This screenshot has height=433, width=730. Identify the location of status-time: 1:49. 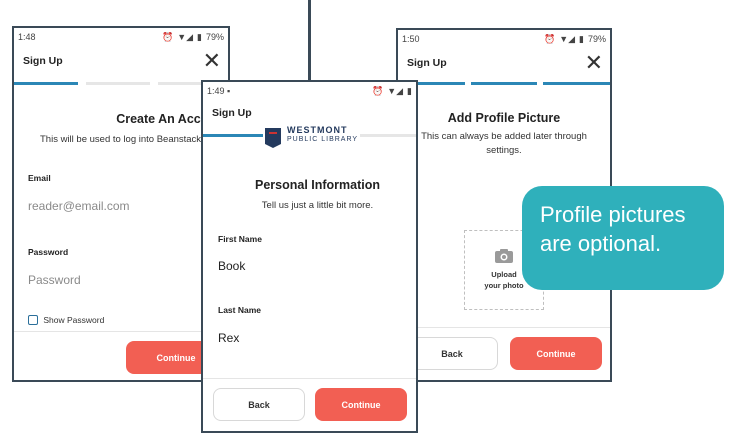
(216, 91).